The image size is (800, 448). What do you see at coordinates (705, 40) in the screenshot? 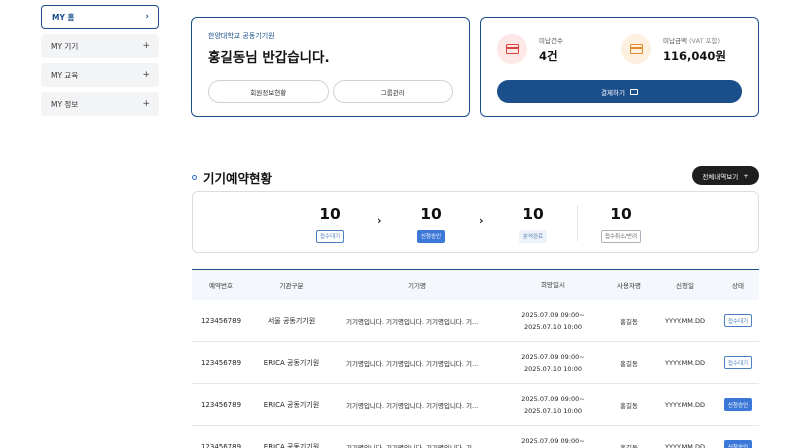
I see `unpaid-amount-note: (VAT 포함)` at bounding box center [705, 40].